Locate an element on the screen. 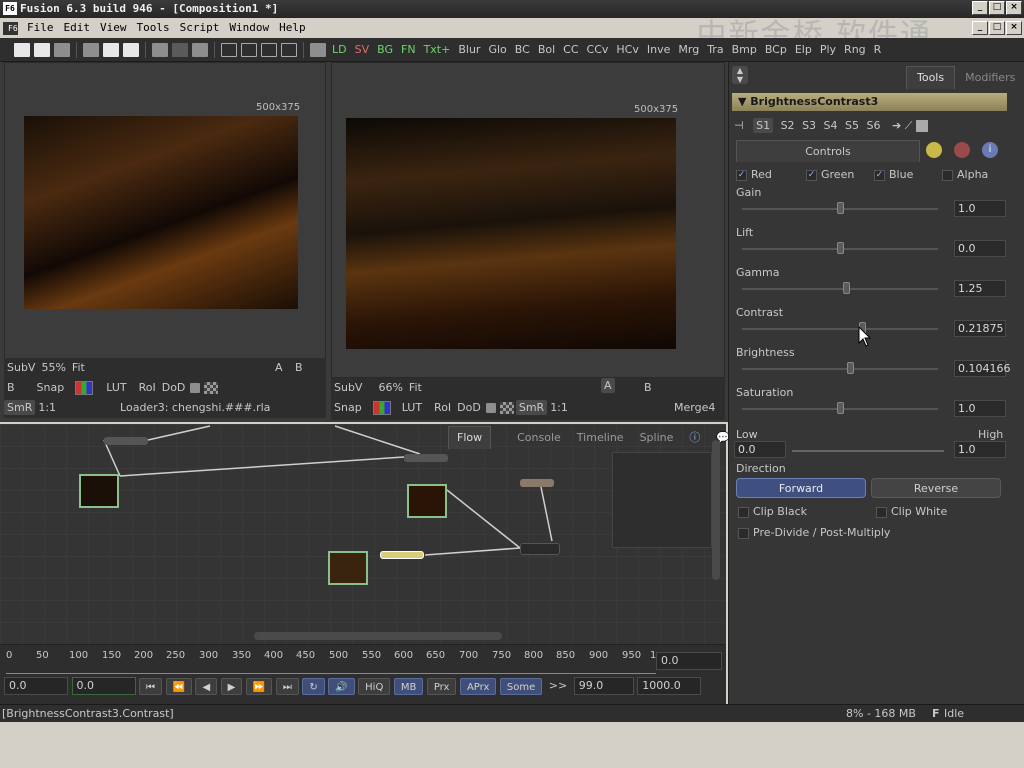  left-snap-button: Snap is located at coordinates (51, 388).